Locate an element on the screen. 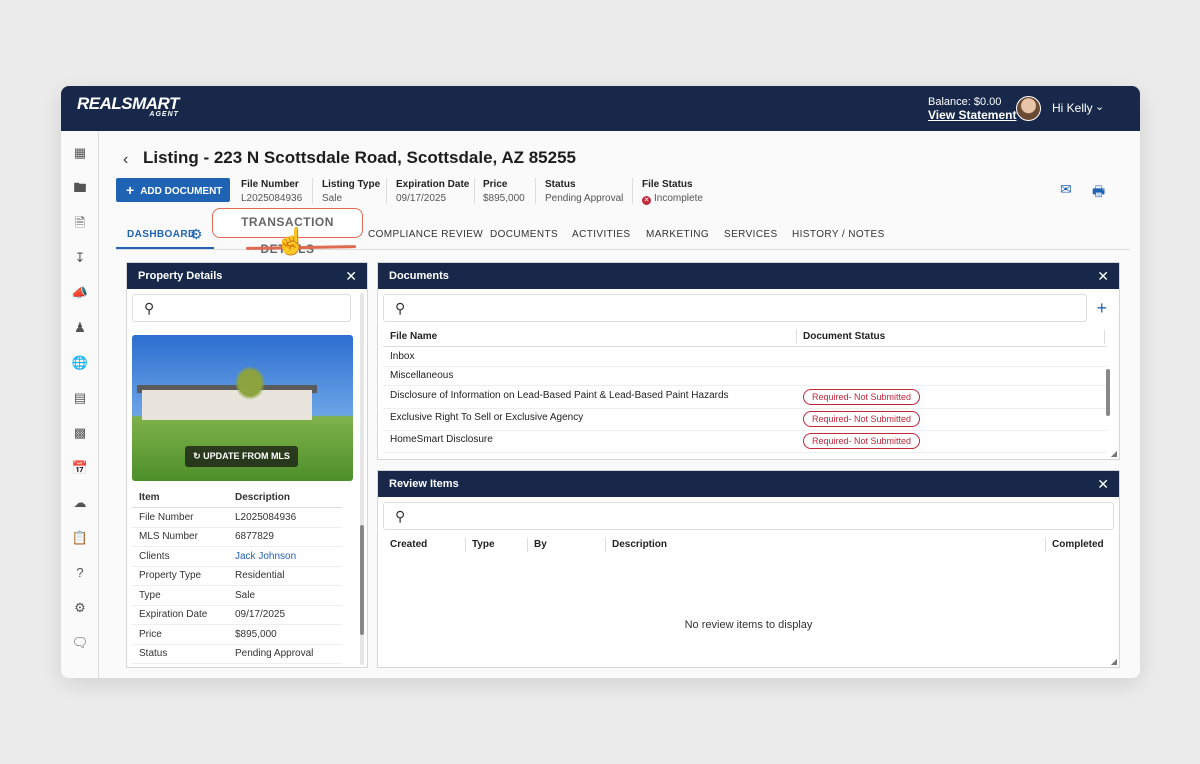 The height and width of the screenshot is (764, 1200). meta-expiration-date: Expiration Date 09/17/2025 is located at coordinates (432, 192).